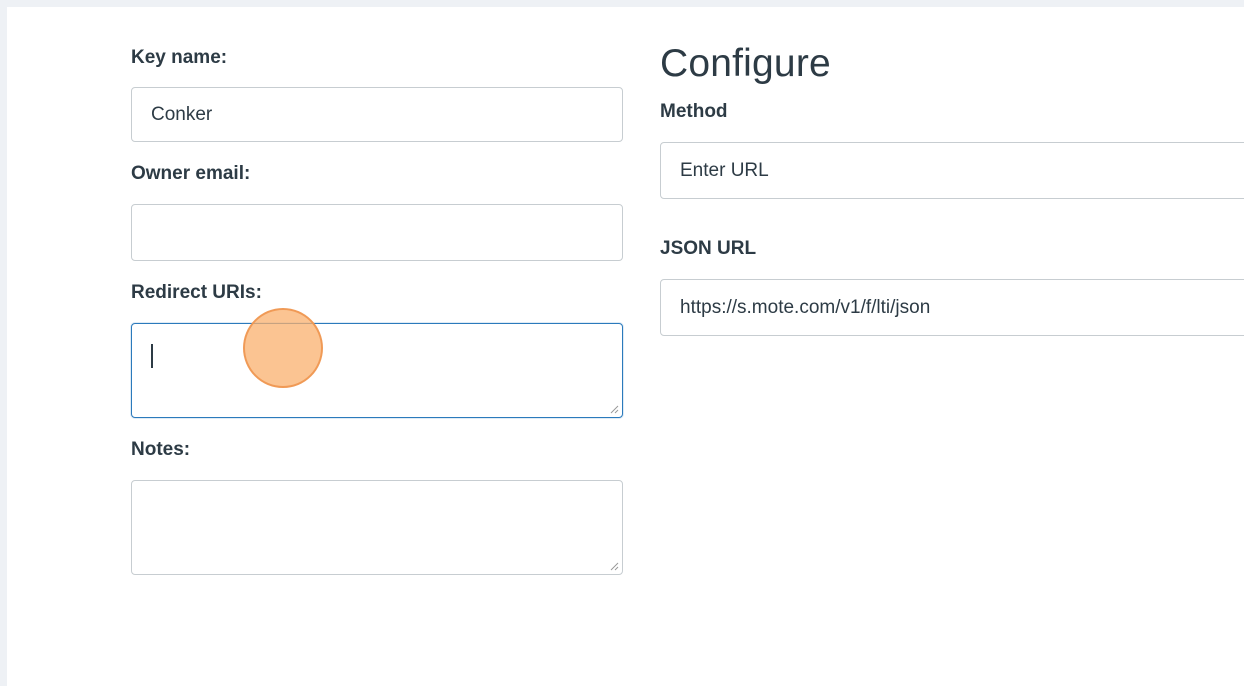  What do you see at coordinates (377, 114) in the screenshot?
I see `key-name-input: Conker` at bounding box center [377, 114].